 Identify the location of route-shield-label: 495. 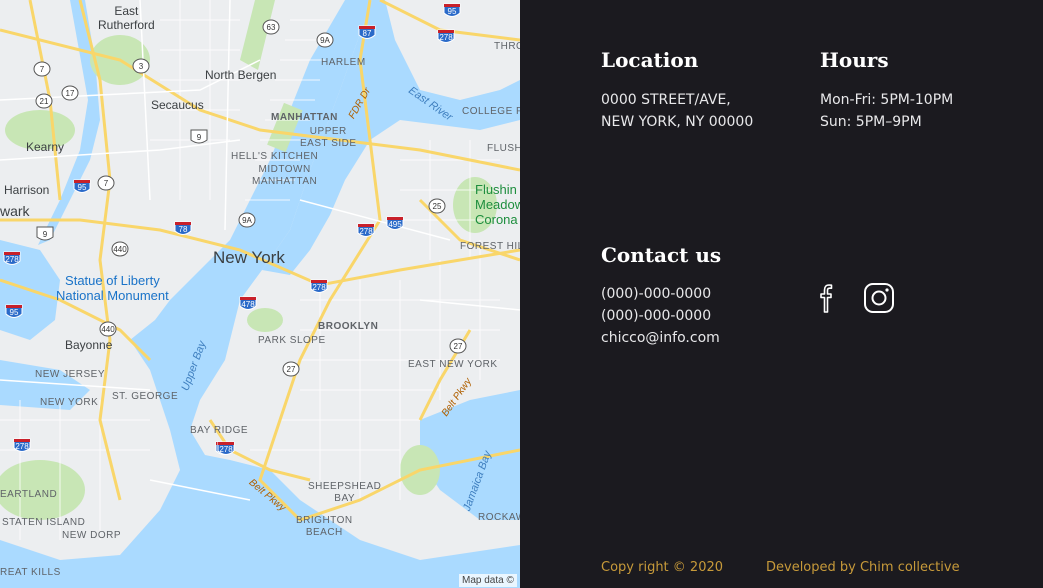
(395, 224).